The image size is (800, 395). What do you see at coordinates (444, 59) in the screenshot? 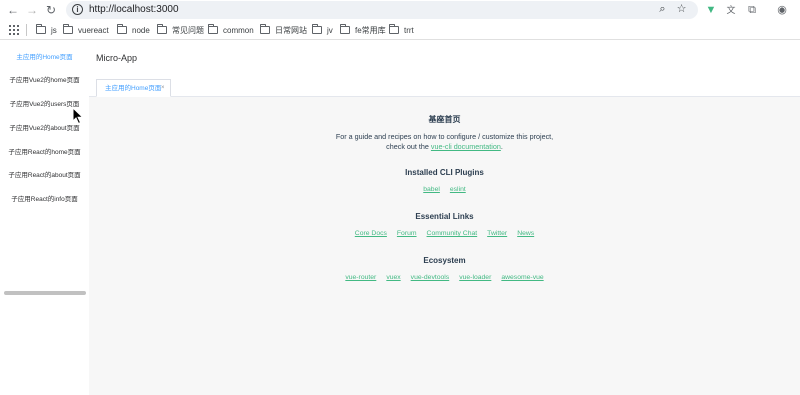
I see `app-header: Micro-App` at bounding box center [444, 59].